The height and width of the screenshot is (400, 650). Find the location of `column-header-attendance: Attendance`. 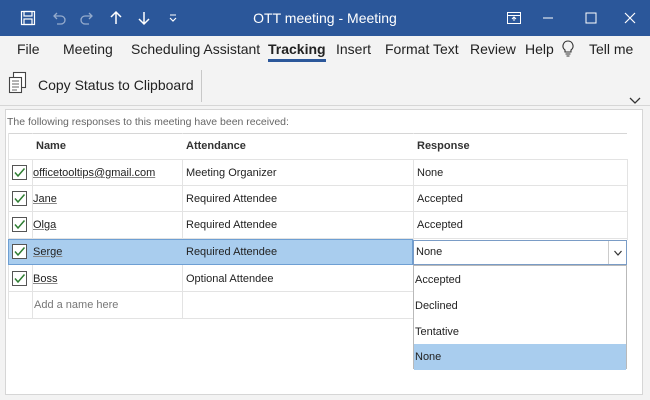

column-header-attendance: Attendance is located at coordinates (297, 146).